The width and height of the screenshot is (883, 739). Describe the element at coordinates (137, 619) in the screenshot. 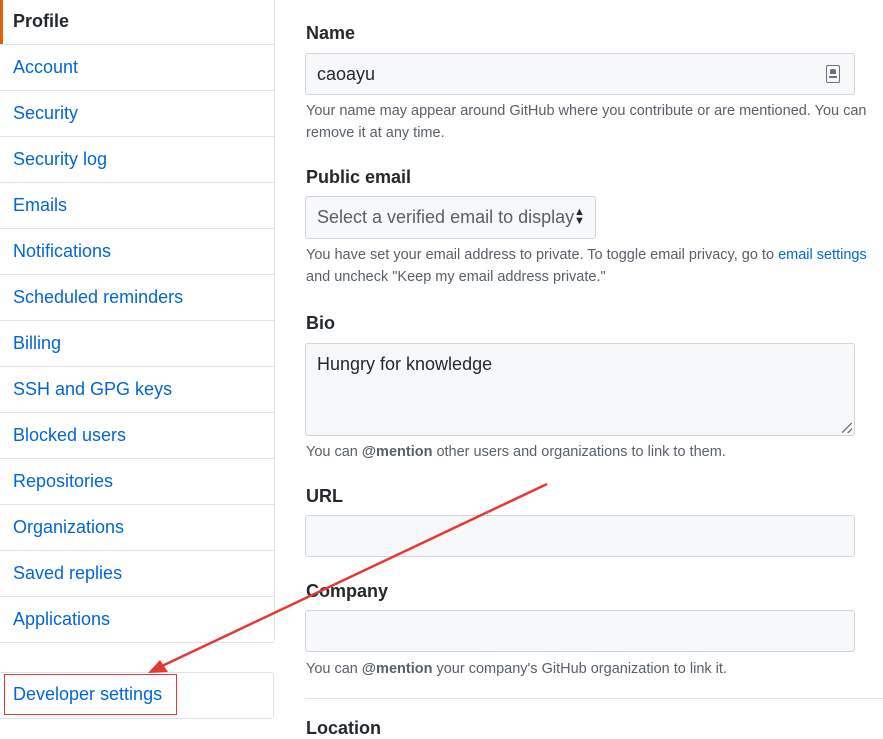

I see `sidebar-item-applications: Applications` at that location.